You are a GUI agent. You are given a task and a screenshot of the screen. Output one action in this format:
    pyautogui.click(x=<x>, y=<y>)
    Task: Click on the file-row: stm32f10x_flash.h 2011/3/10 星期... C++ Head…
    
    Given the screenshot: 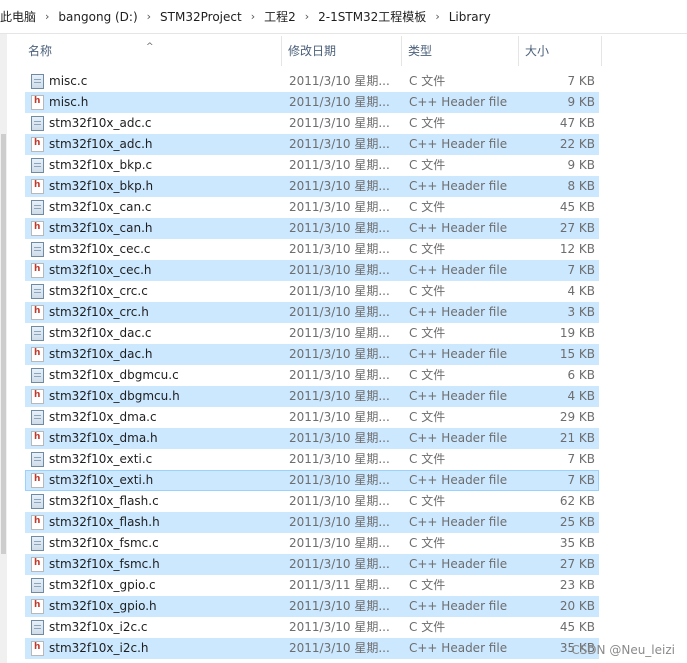 What is the action you would take?
    pyautogui.click(x=312, y=522)
    